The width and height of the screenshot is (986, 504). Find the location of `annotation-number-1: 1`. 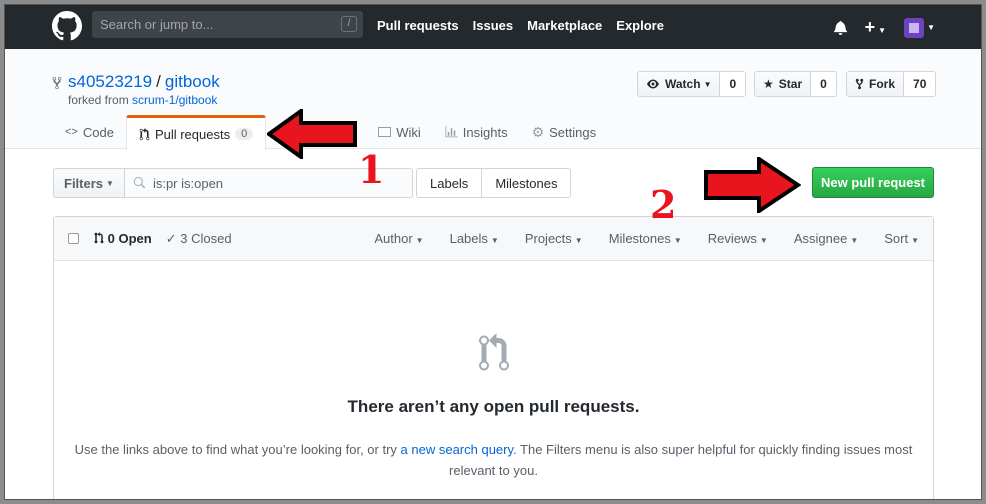

annotation-number-1: 1 is located at coordinates (371, 169).